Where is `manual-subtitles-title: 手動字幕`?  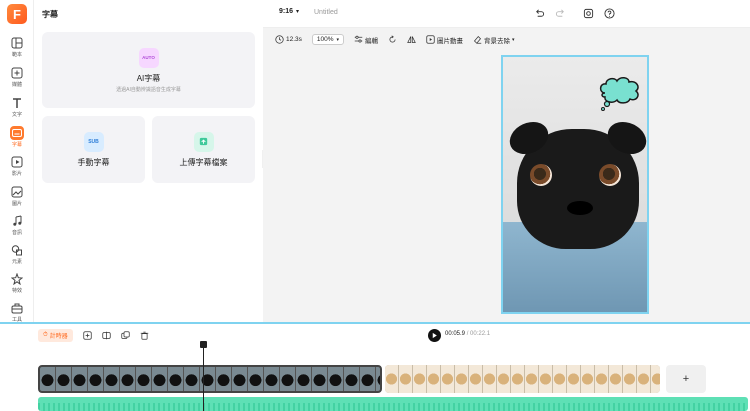
manual-subtitles-title: 手動字幕 is located at coordinates (93, 162).